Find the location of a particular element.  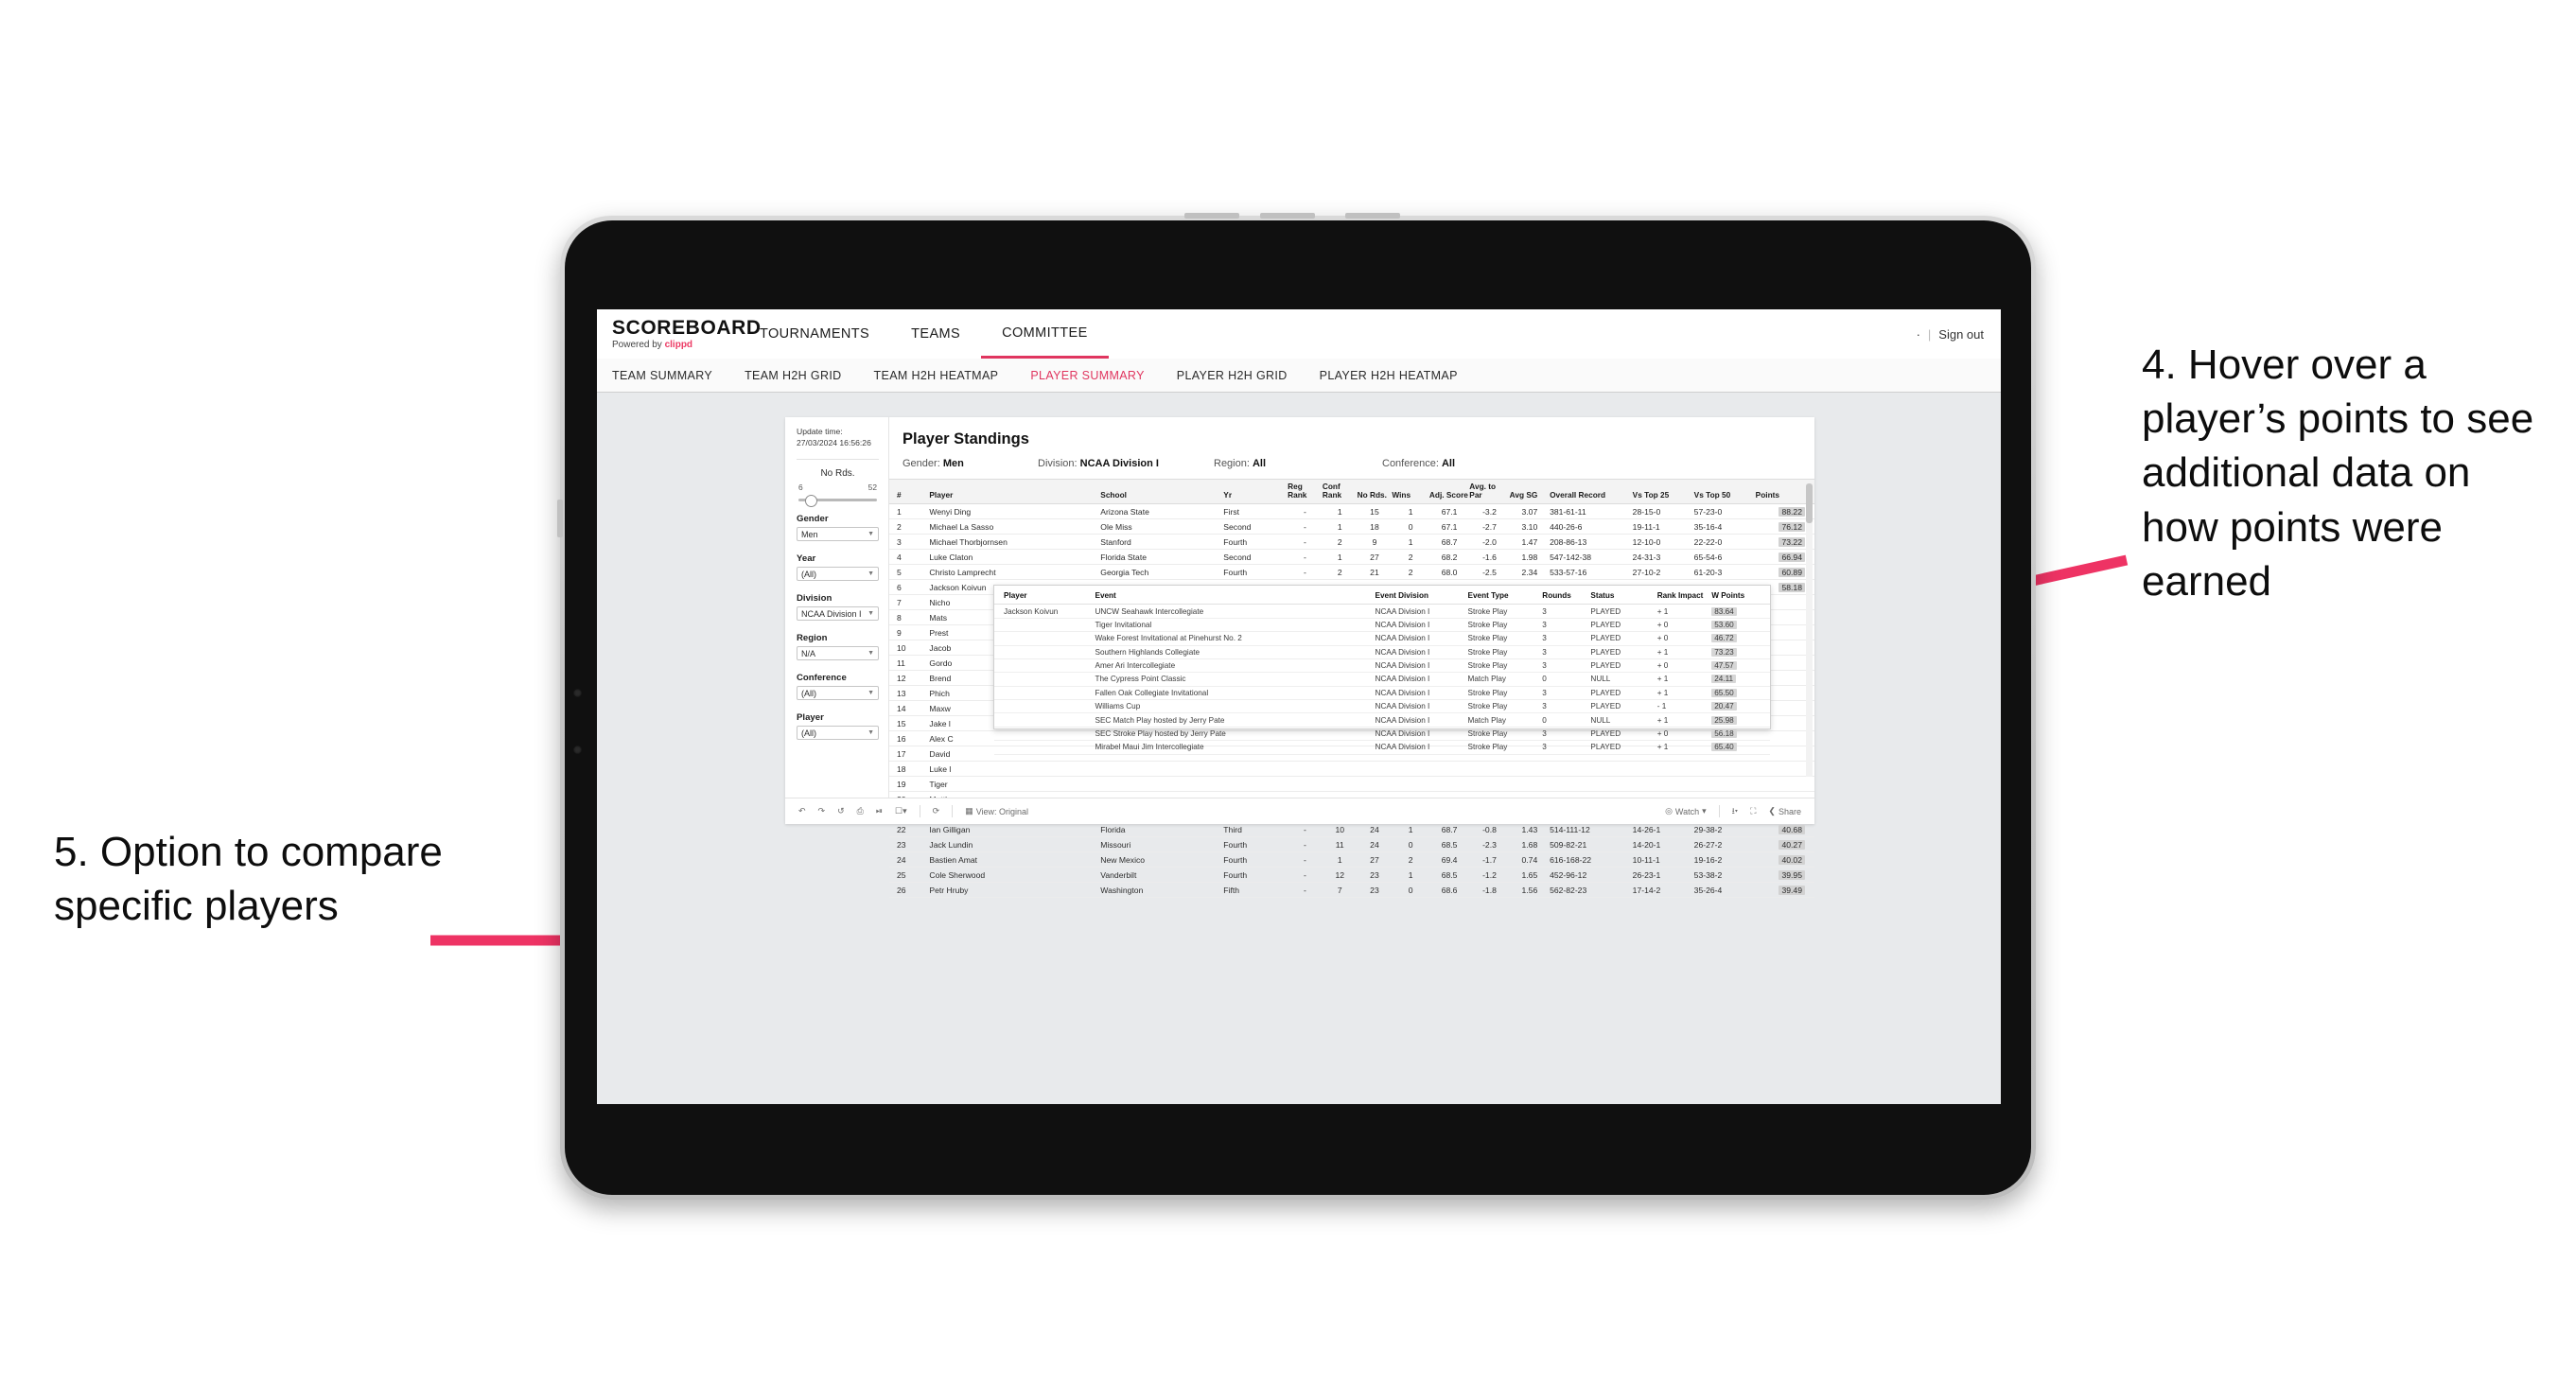

points-badge: 40.27 is located at coordinates (1792, 844).